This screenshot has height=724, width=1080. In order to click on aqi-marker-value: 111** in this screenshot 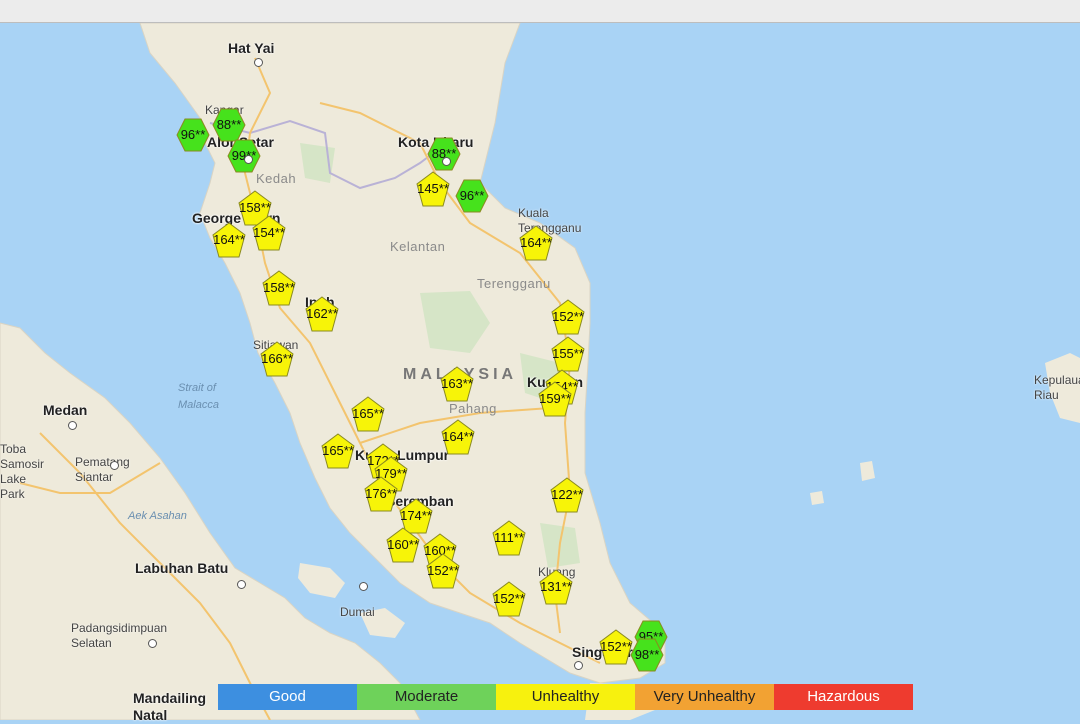, I will do `click(509, 537)`.